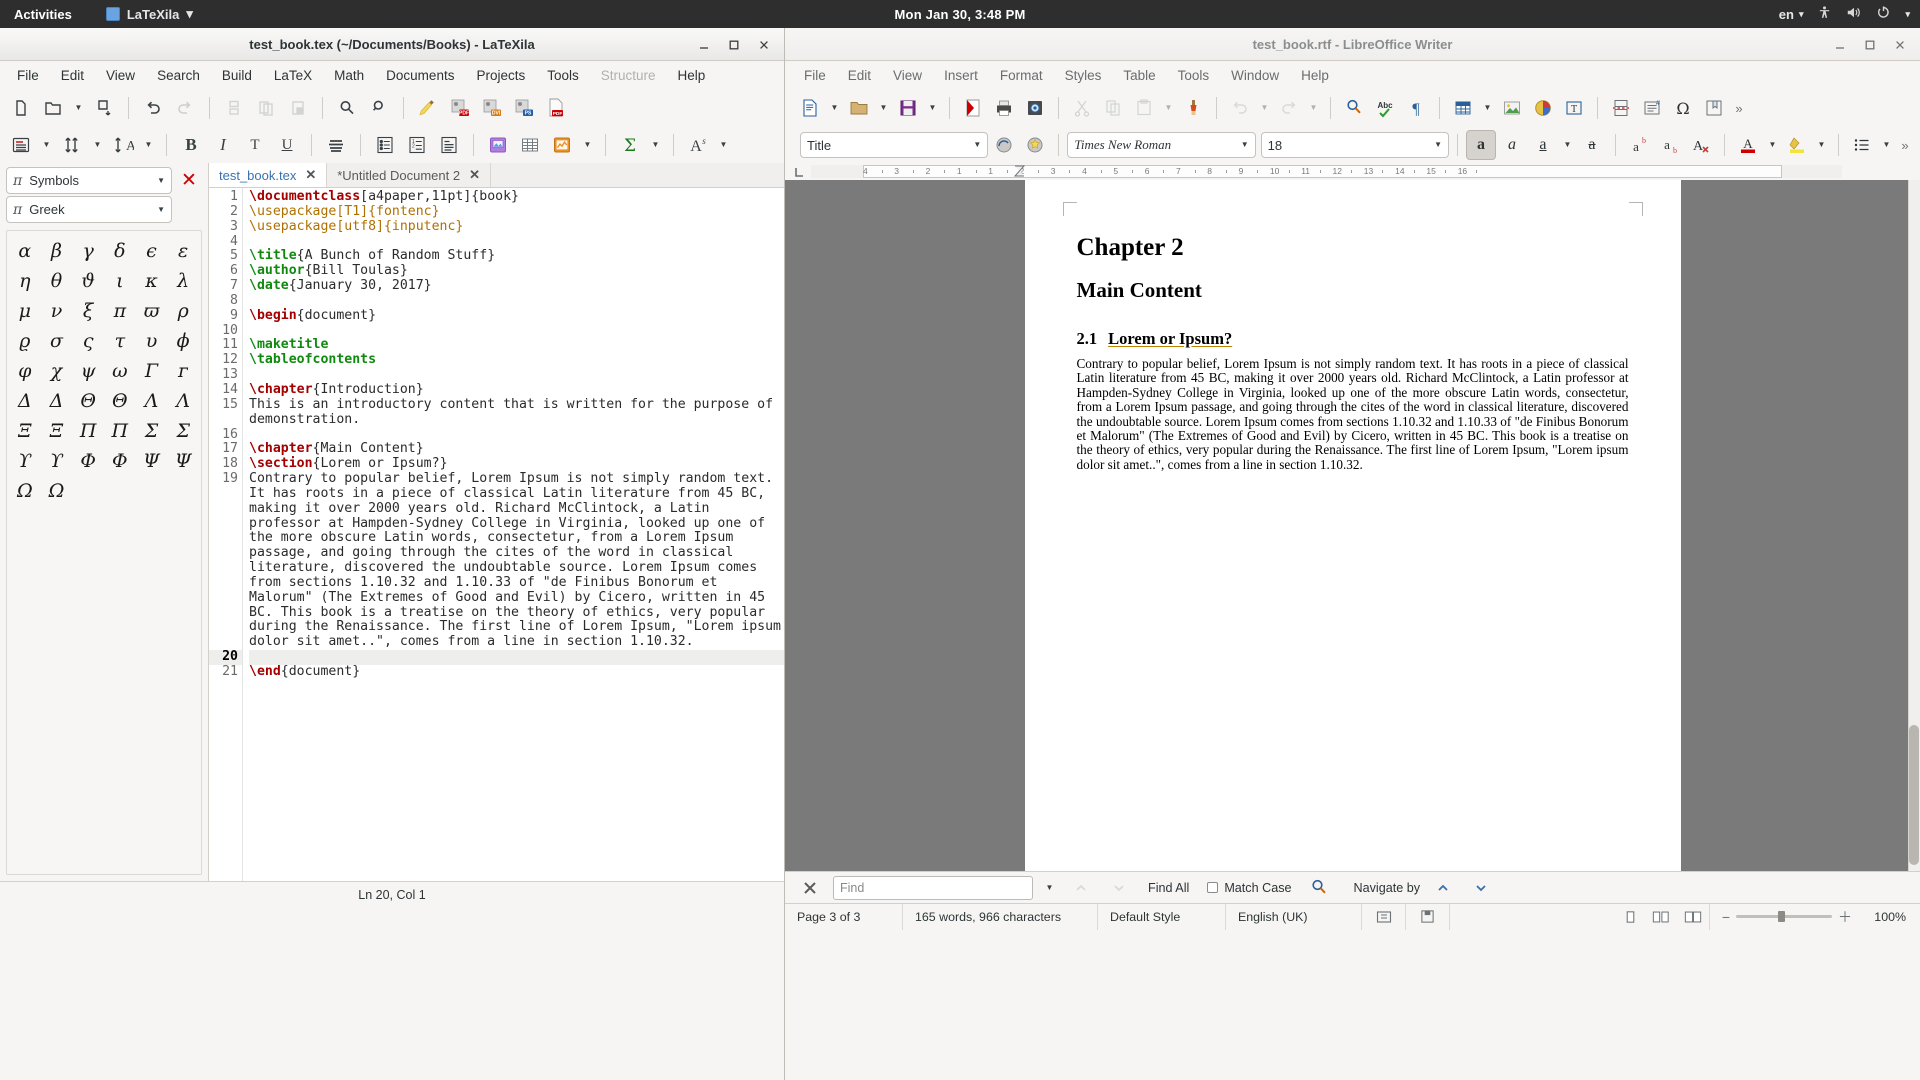  What do you see at coordinates (1905, 145) in the screenshot?
I see `overflow-icon: »` at bounding box center [1905, 145].